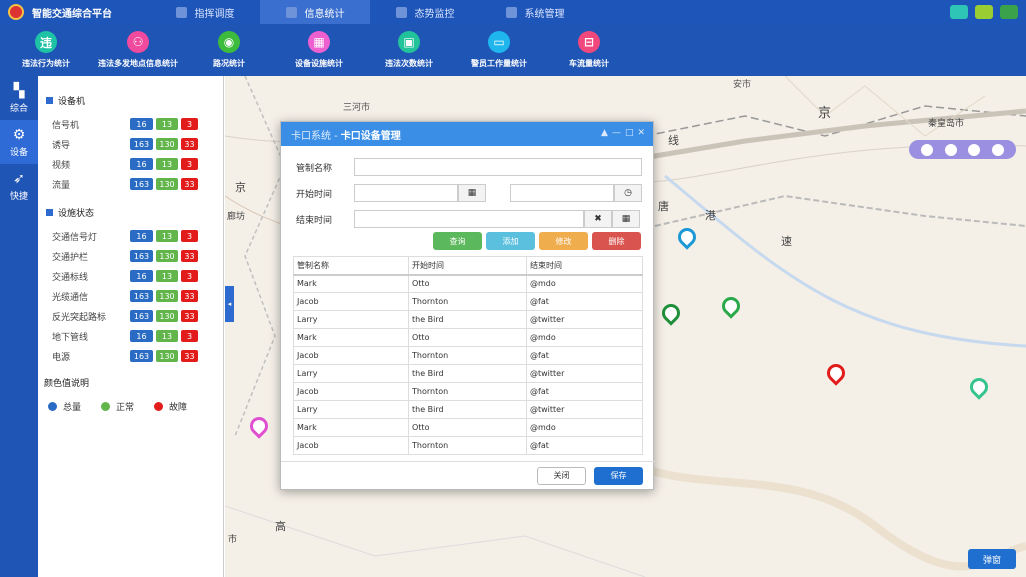 The height and width of the screenshot is (577, 1026). What do you see at coordinates (70, 257) in the screenshot?
I see `row-label: 交通护栏` at bounding box center [70, 257].